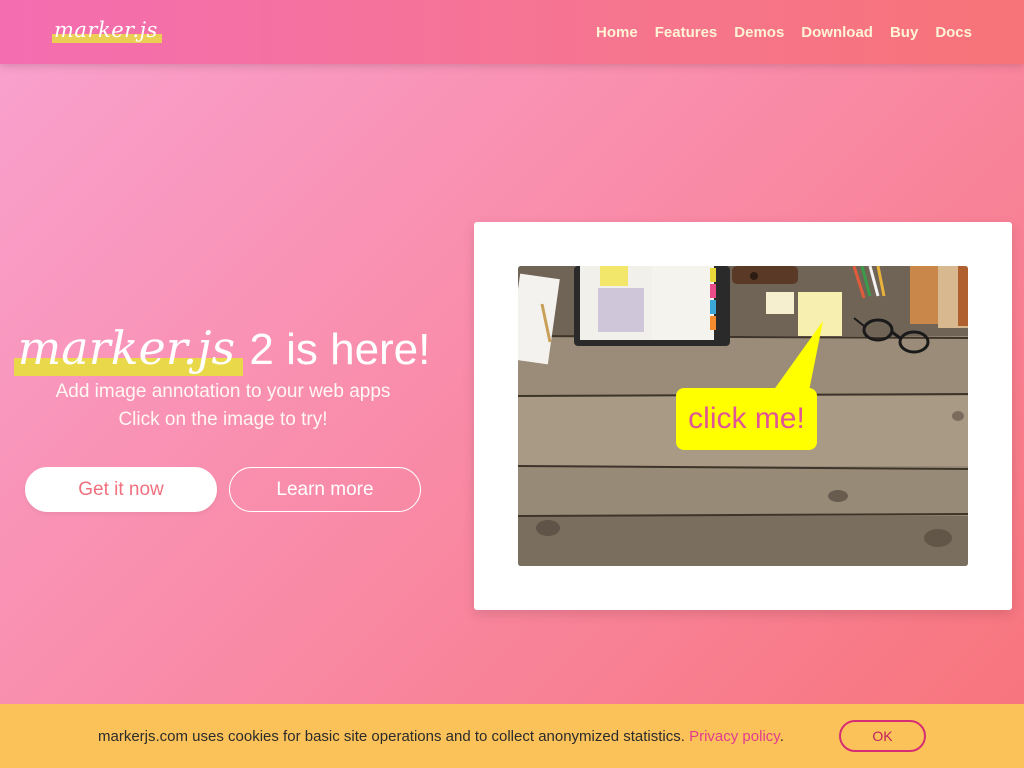  What do you see at coordinates (759, 32) in the screenshot?
I see `nav-demos-link: Demos` at bounding box center [759, 32].